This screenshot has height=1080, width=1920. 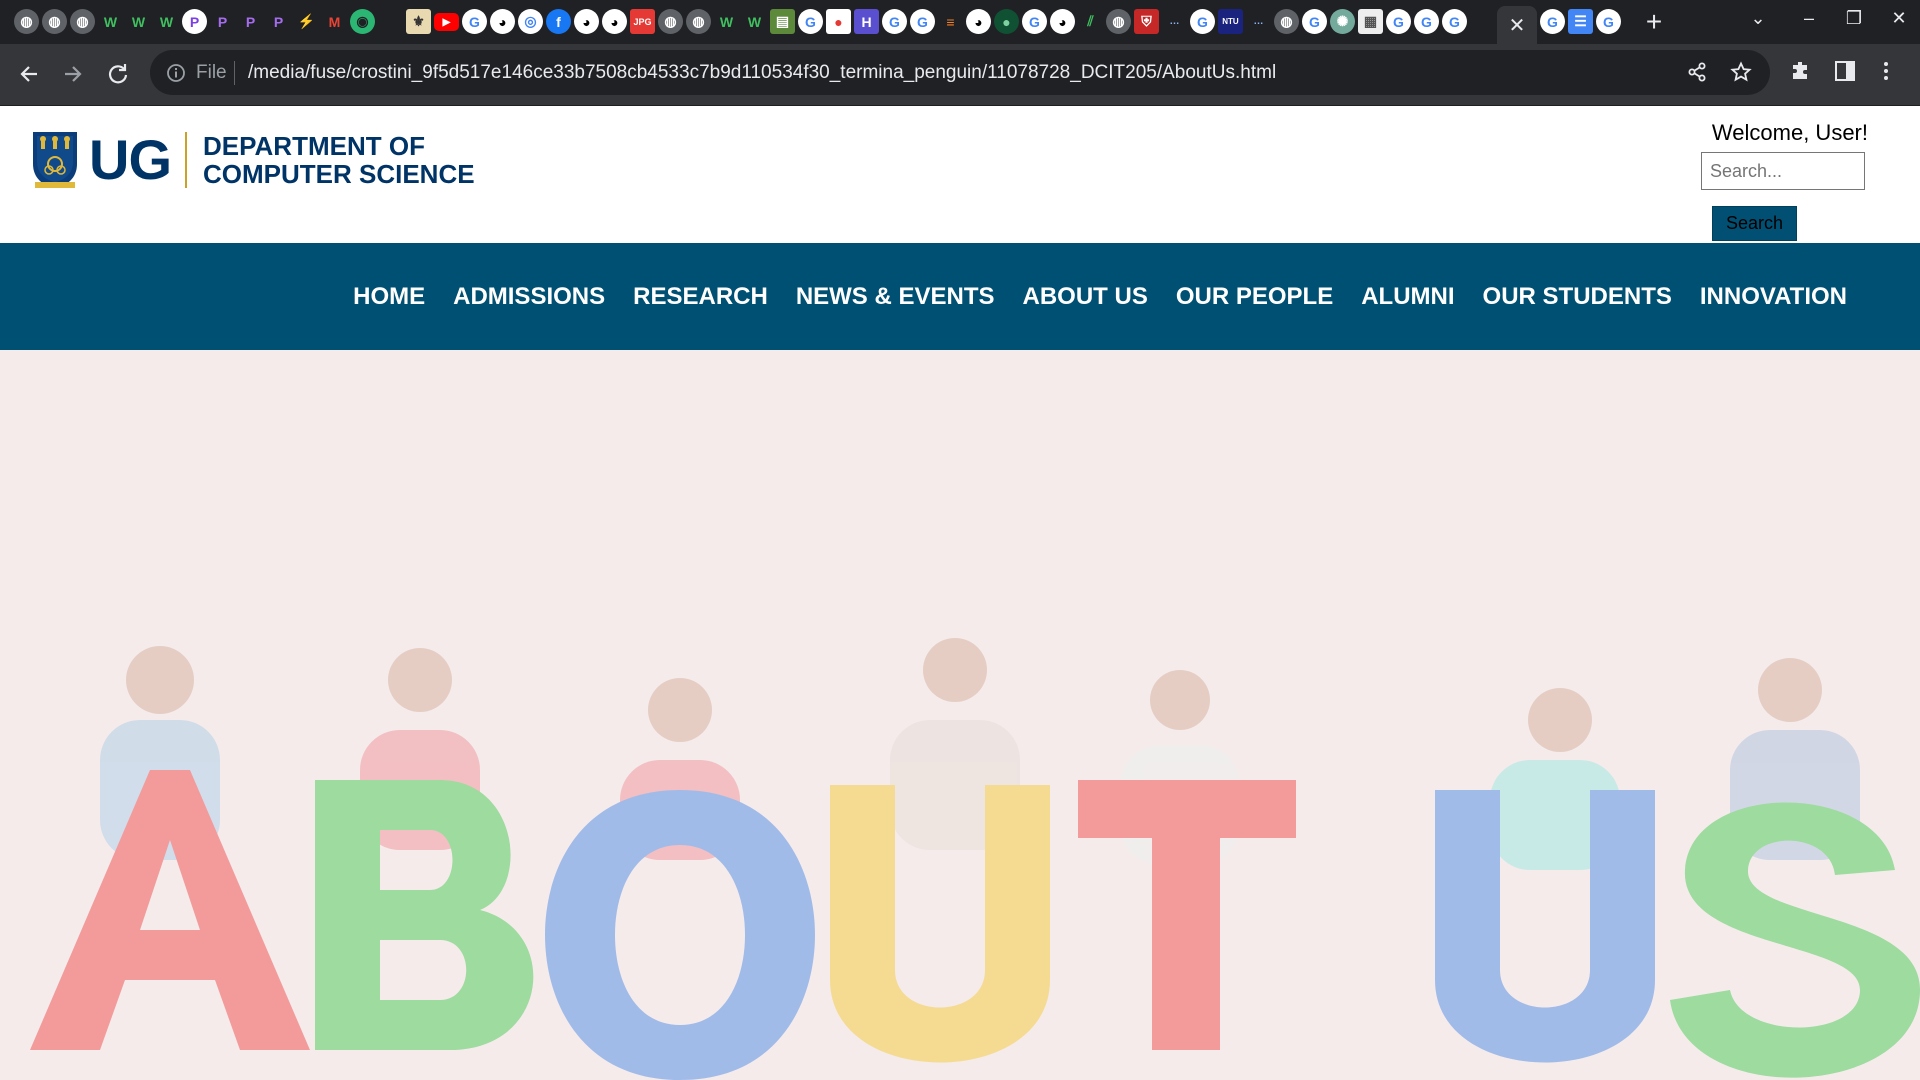 I want to click on nav-admissions: ADMISSIONS, so click(x=529, y=297).